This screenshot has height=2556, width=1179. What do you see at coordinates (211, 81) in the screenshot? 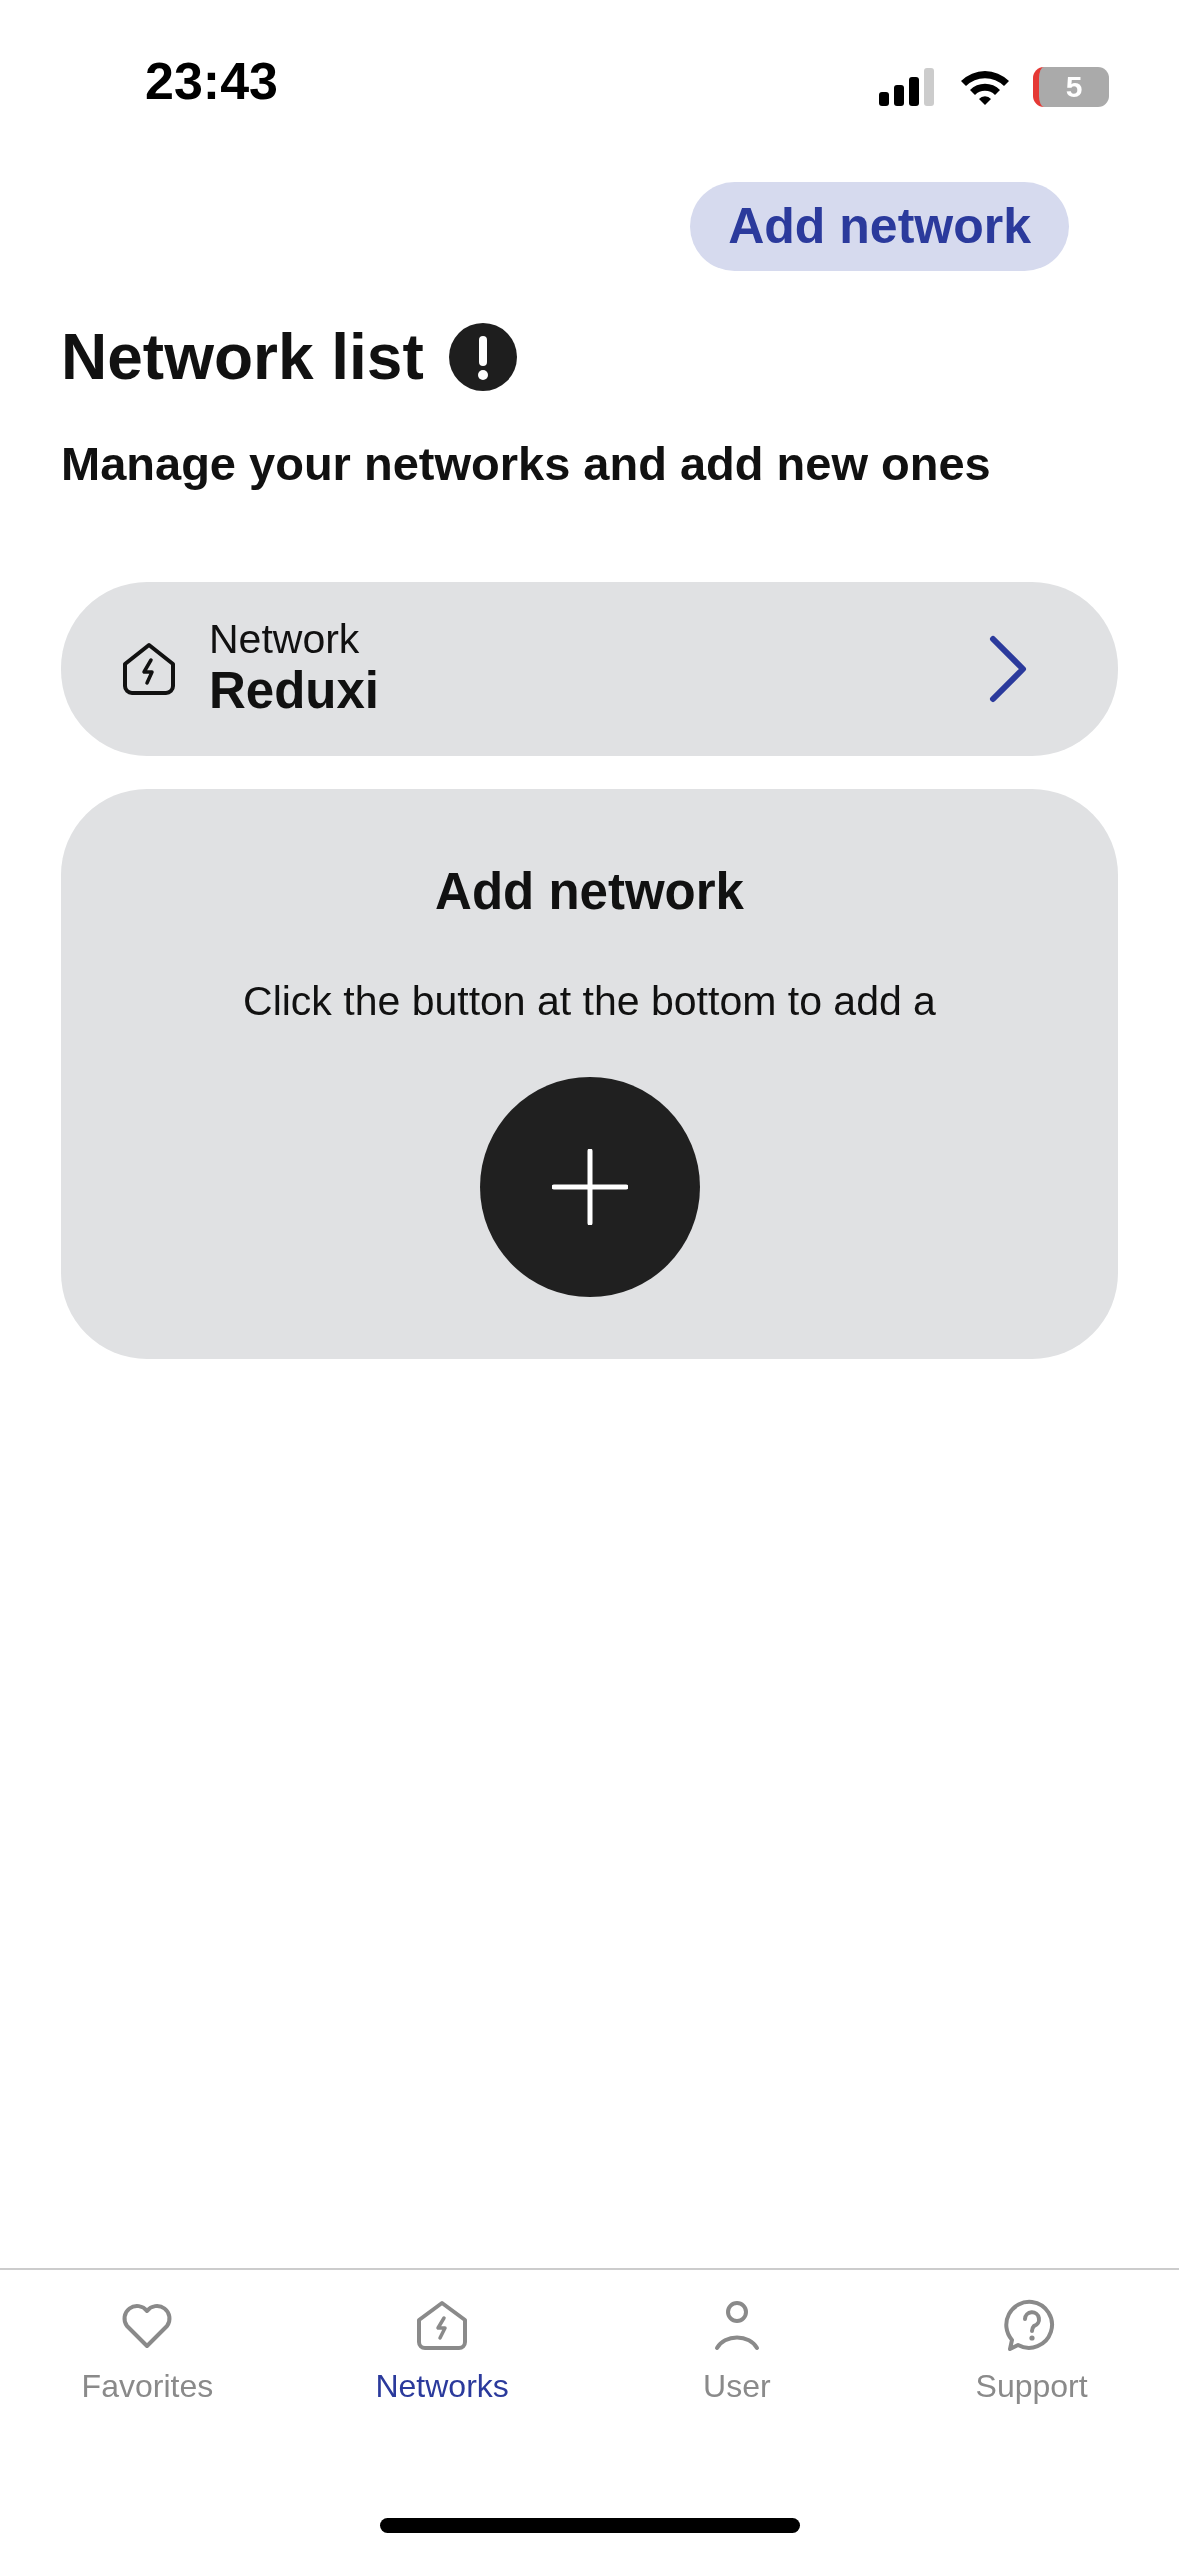
I see `status-time: 23:43` at bounding box center [211, 81].